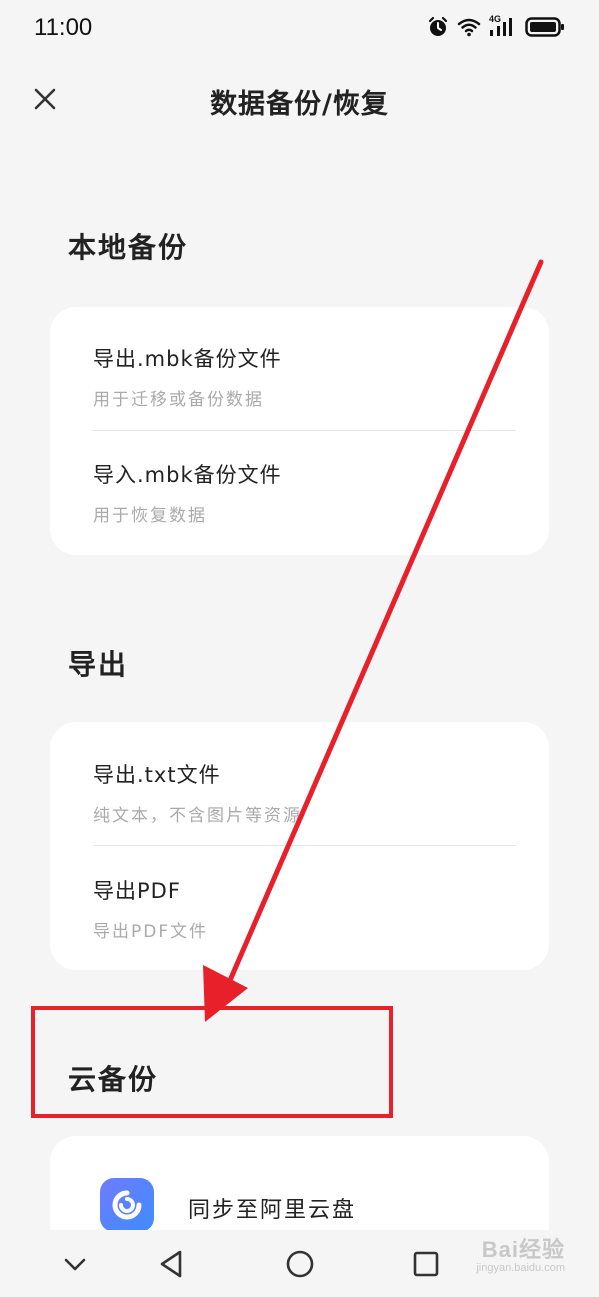 Image resolution: width=599 pixels, height=1297 pixels. I want to click on status-time: 11:00, so click(63, 27).